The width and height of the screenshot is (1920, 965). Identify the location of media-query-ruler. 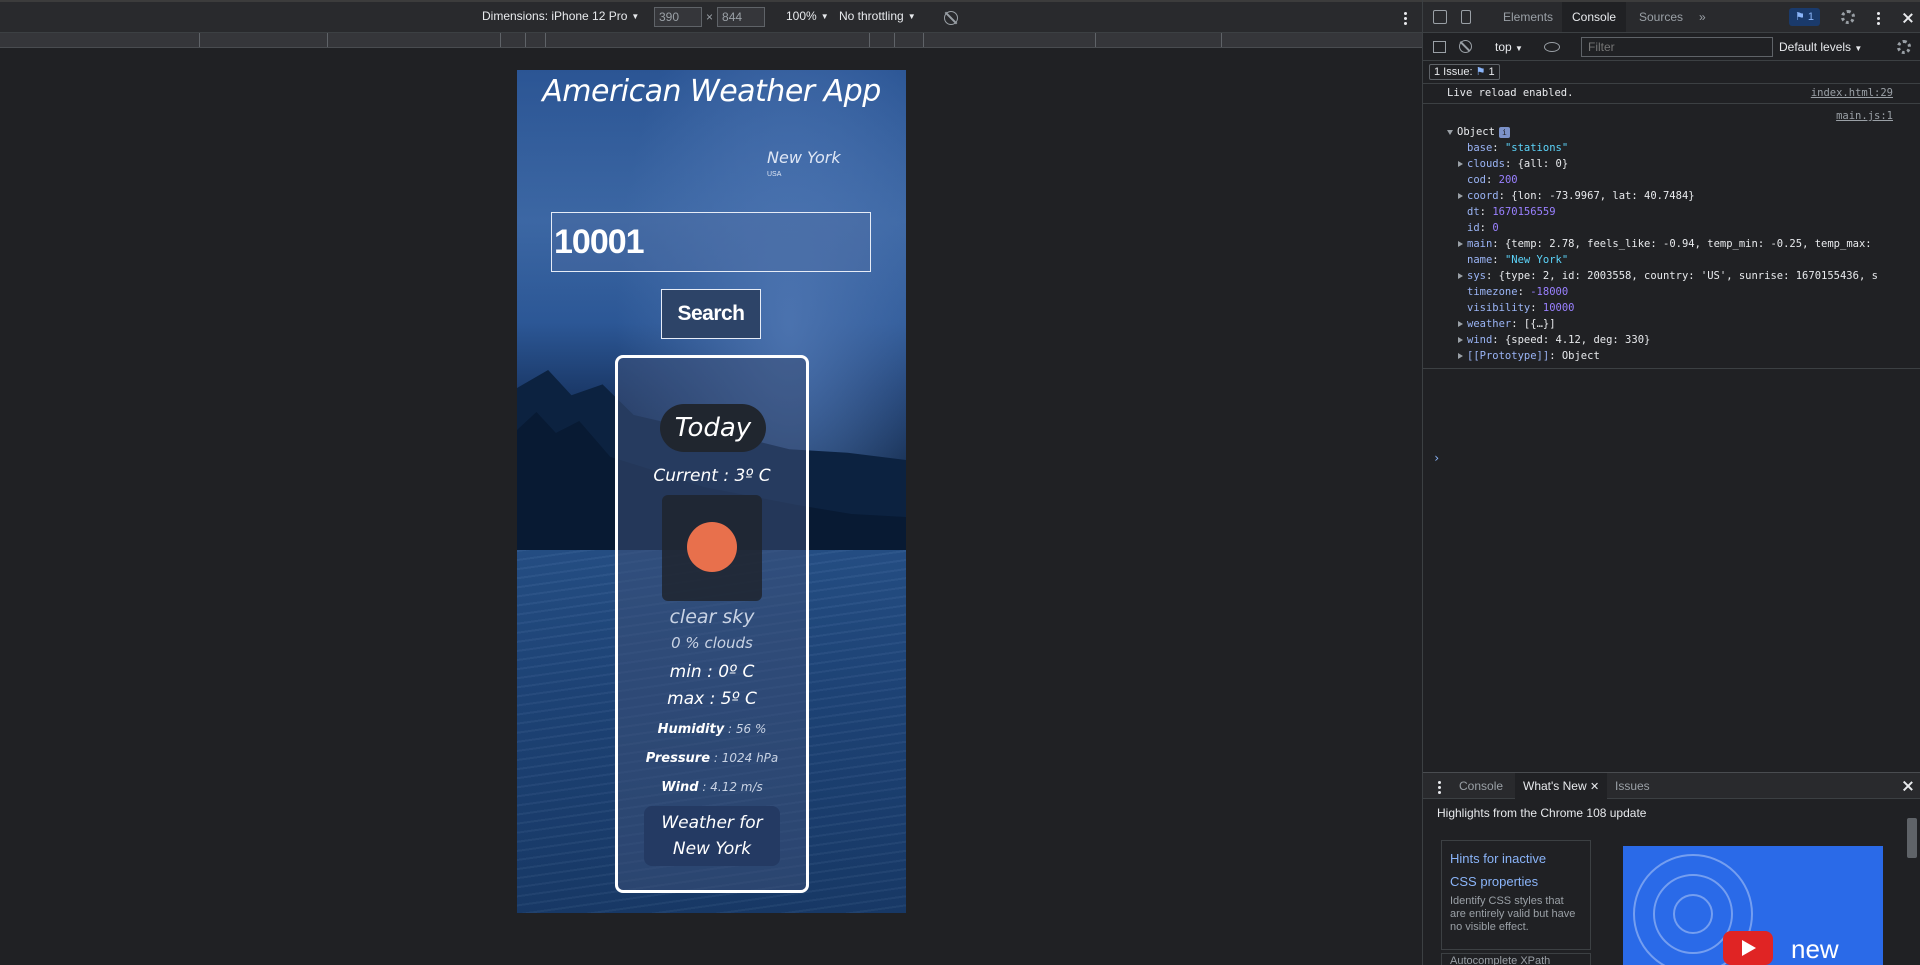
(711, 40).